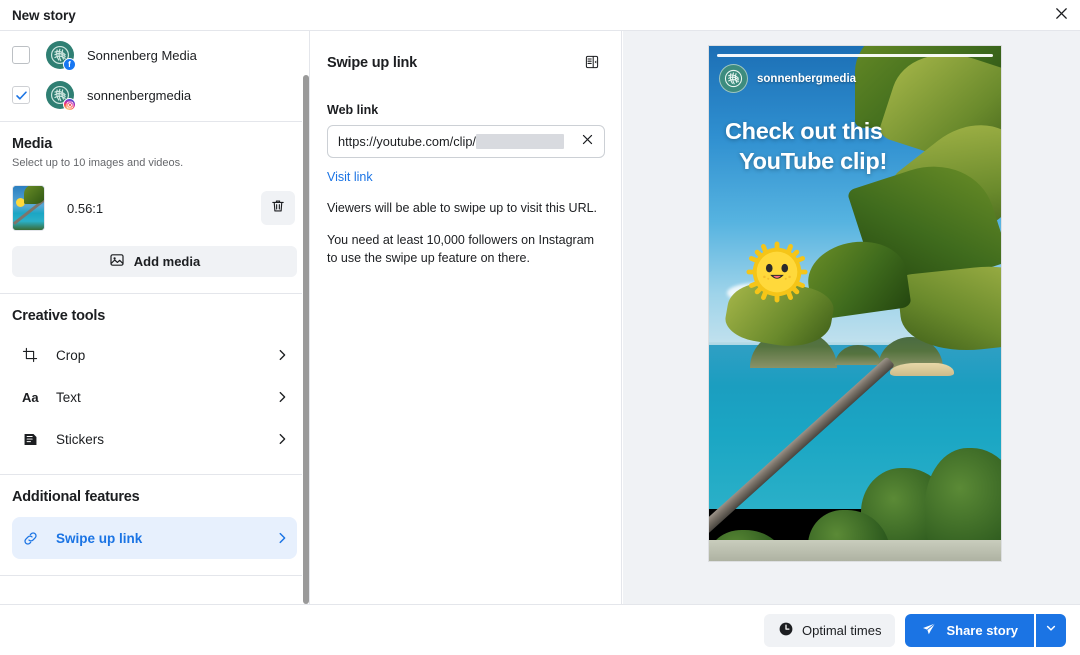  I want to click on web-link-label: Web link, so click(353, 110).